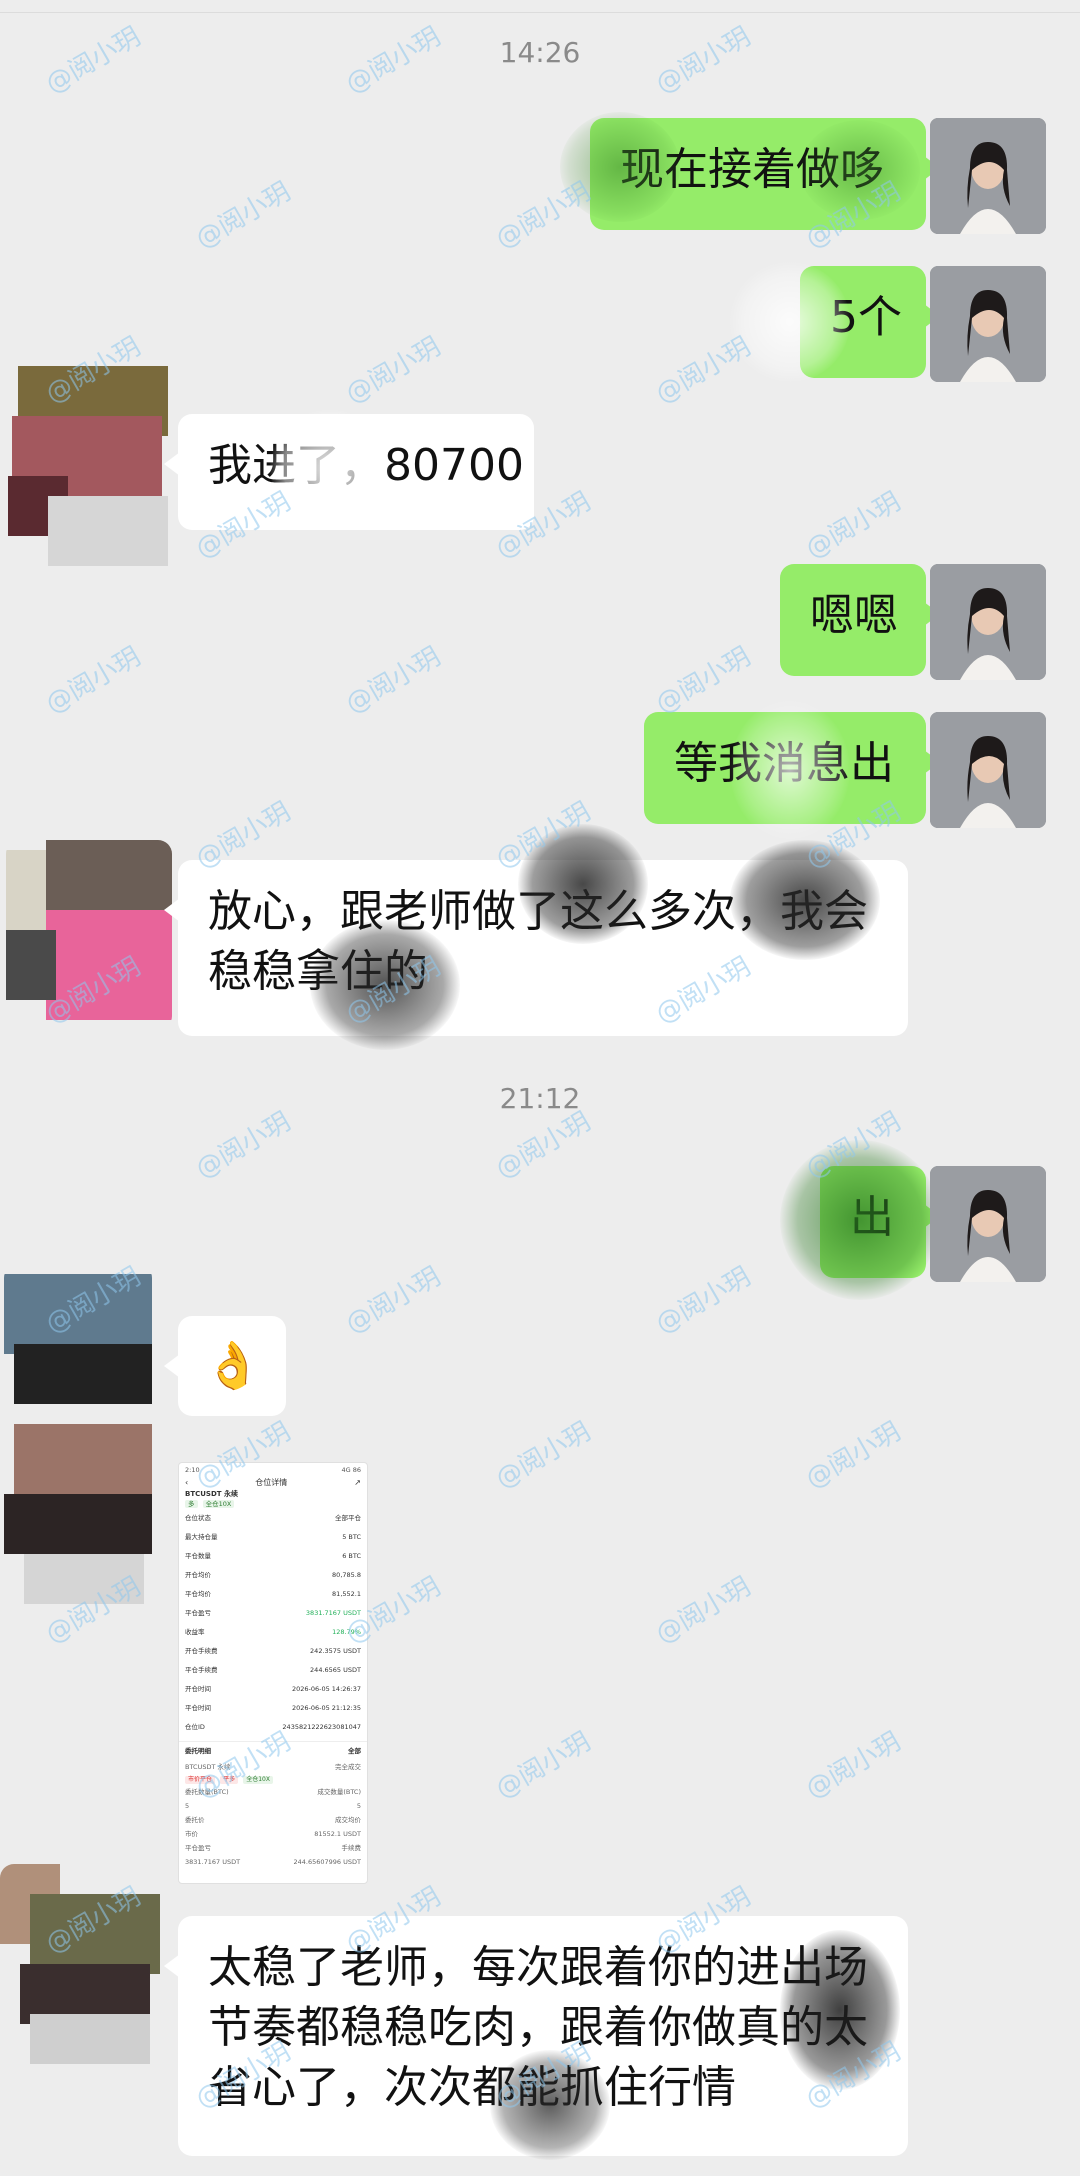  Describe the element at coordinates (198, 1751) in the screenshot. I see `section-title: 委托明细` at that location.